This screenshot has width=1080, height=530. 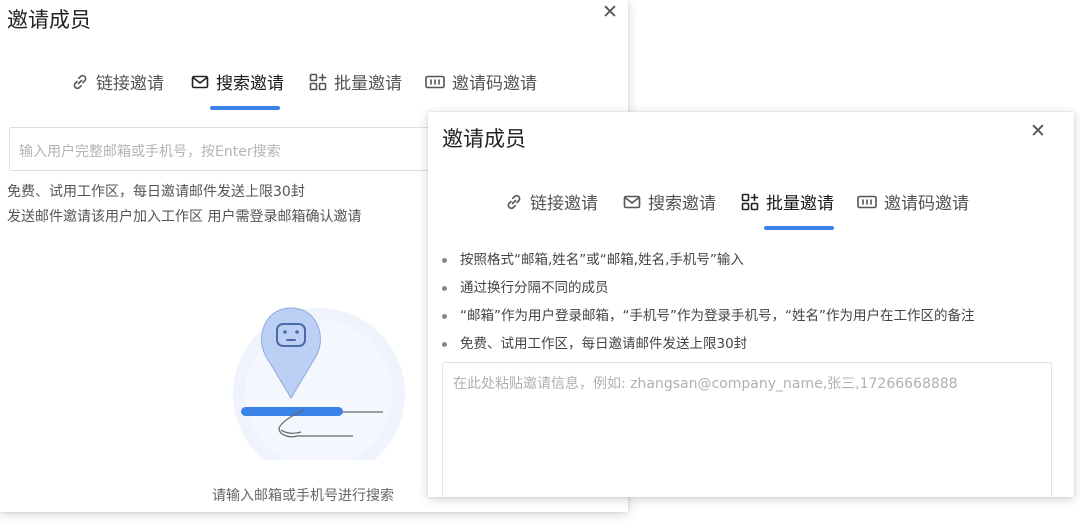 What do you see at coordinates (303, 496) in the screenshot?
I see `empty-state-text: 请输入邮箱或手机号进行搜索` at bounding box center [303, 496].